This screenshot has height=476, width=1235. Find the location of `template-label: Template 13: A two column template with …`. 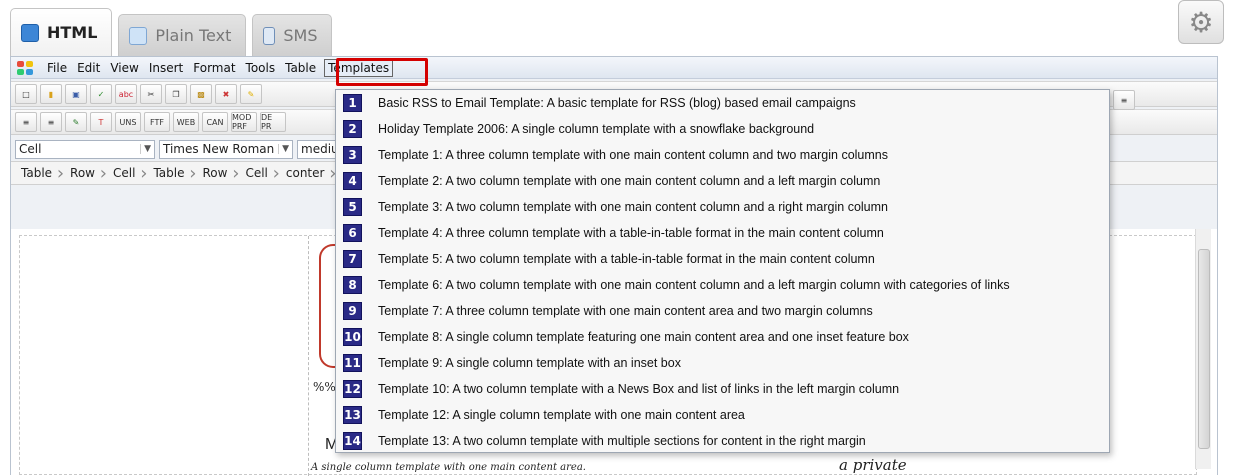

template-label: Template 13: A two column template with … is located at coordinates (622, 441).